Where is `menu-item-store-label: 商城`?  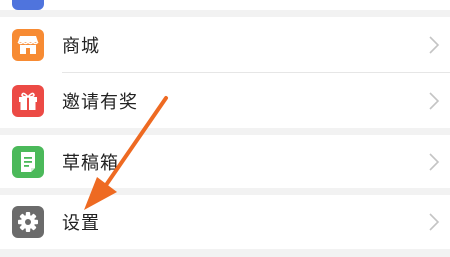 menu-item-store-label: 商城 is located at coordinates (81, 46).